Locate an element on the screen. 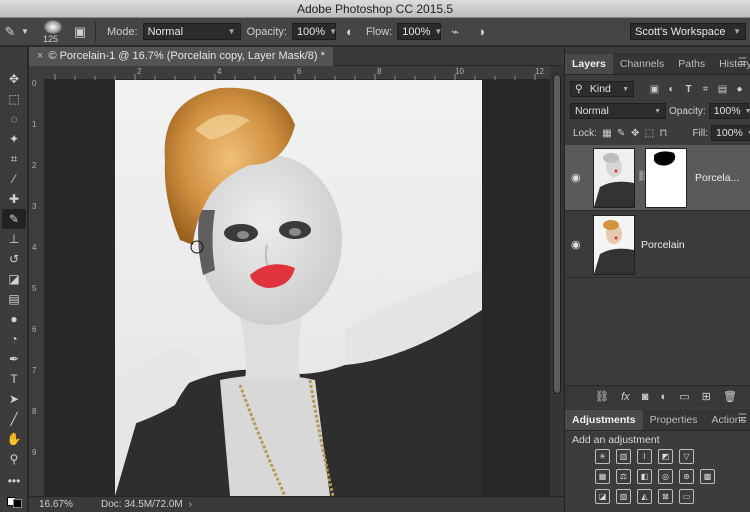 The height and width of the screenshot is (512, 750). workspace-select: Scott's Workspace ▼ is located at coordinates (688, 31).